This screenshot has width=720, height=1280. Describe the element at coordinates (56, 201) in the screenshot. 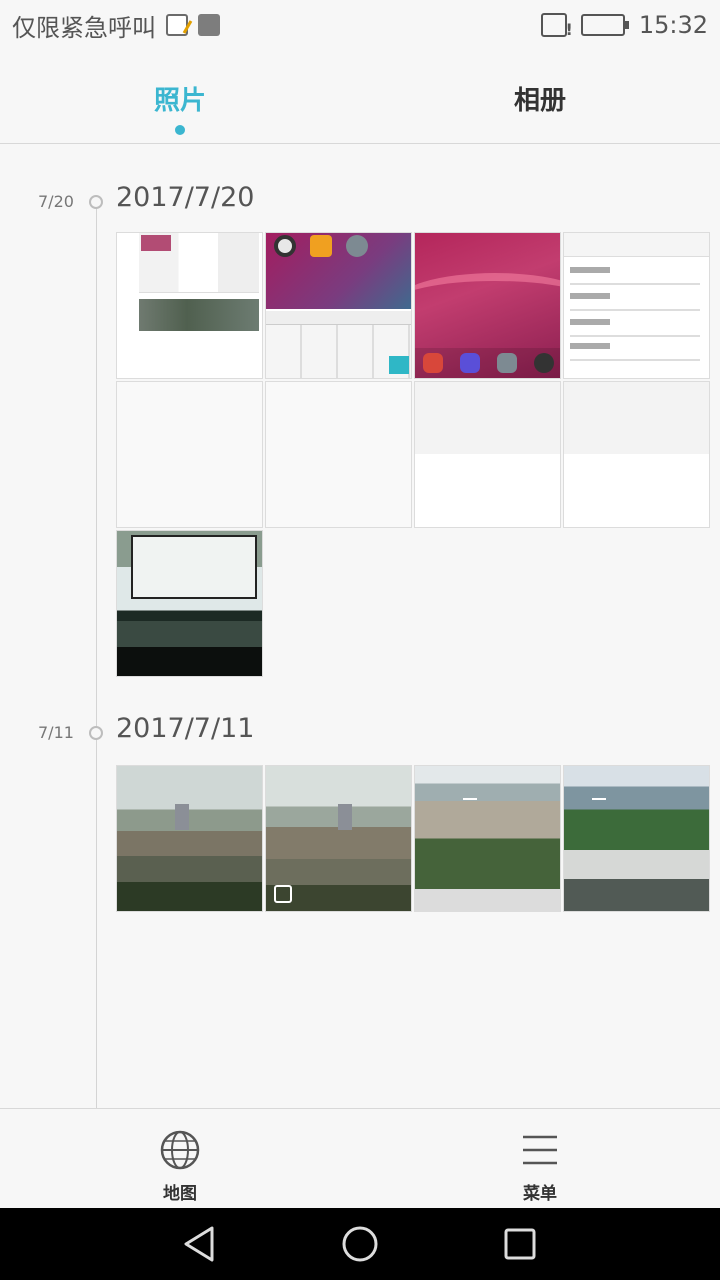

I see `timeline-date-marker: 7/20` at that location.